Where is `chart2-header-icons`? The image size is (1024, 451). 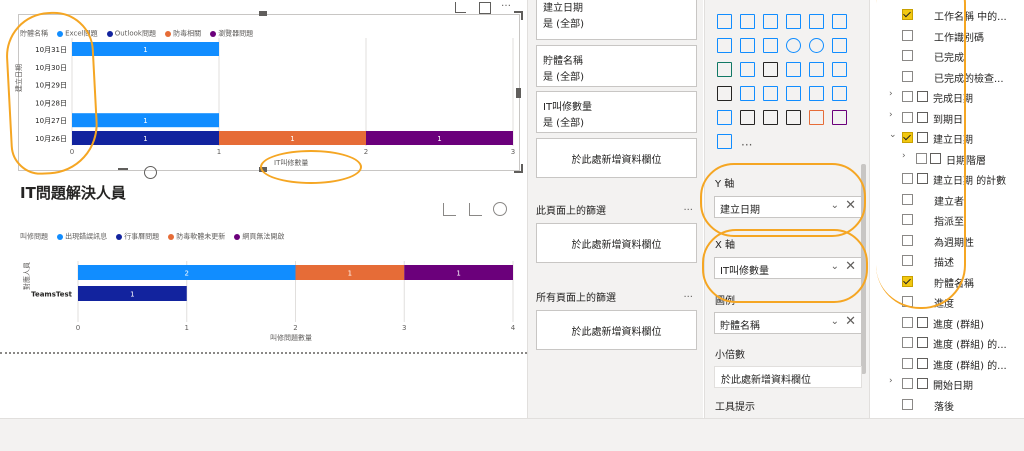
chart2-header-icons is located at coordinates (478, 209).